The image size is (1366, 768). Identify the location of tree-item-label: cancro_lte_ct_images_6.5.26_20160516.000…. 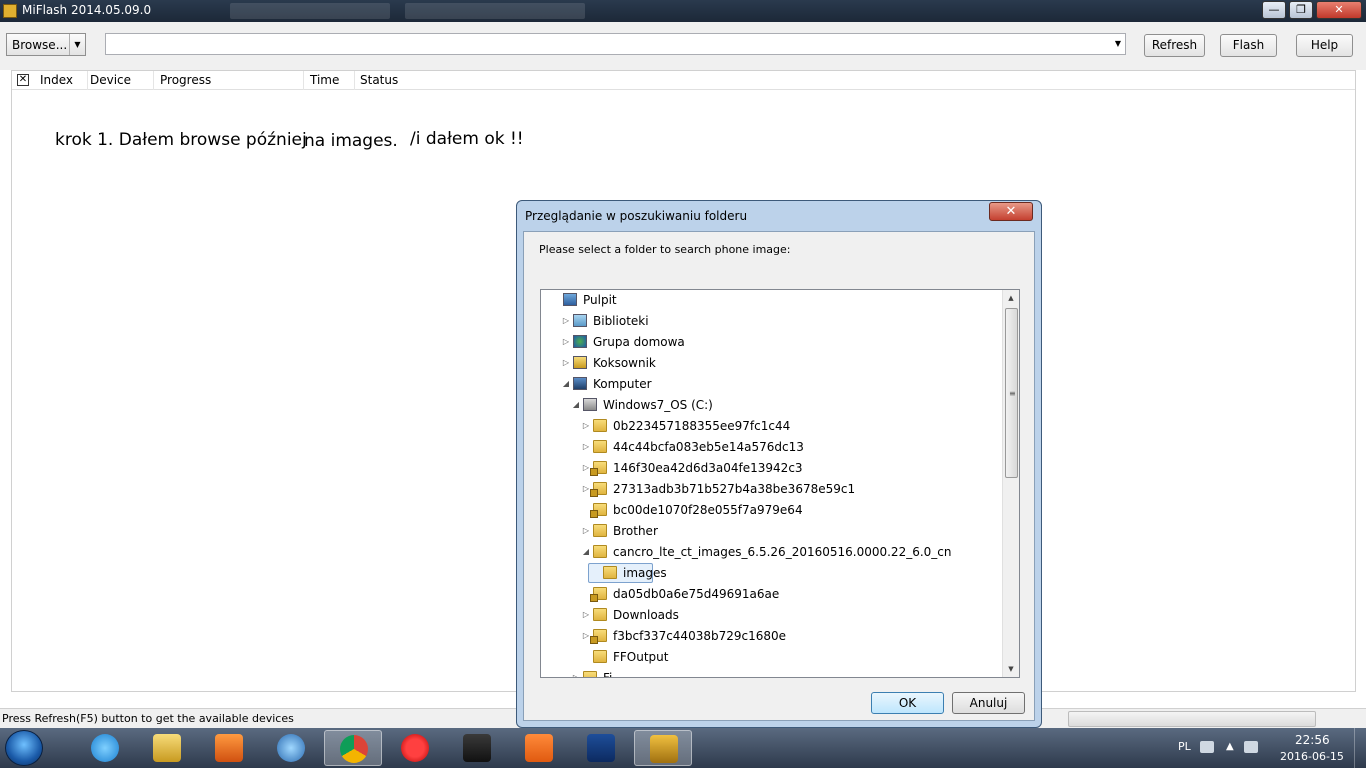
(782, 552).